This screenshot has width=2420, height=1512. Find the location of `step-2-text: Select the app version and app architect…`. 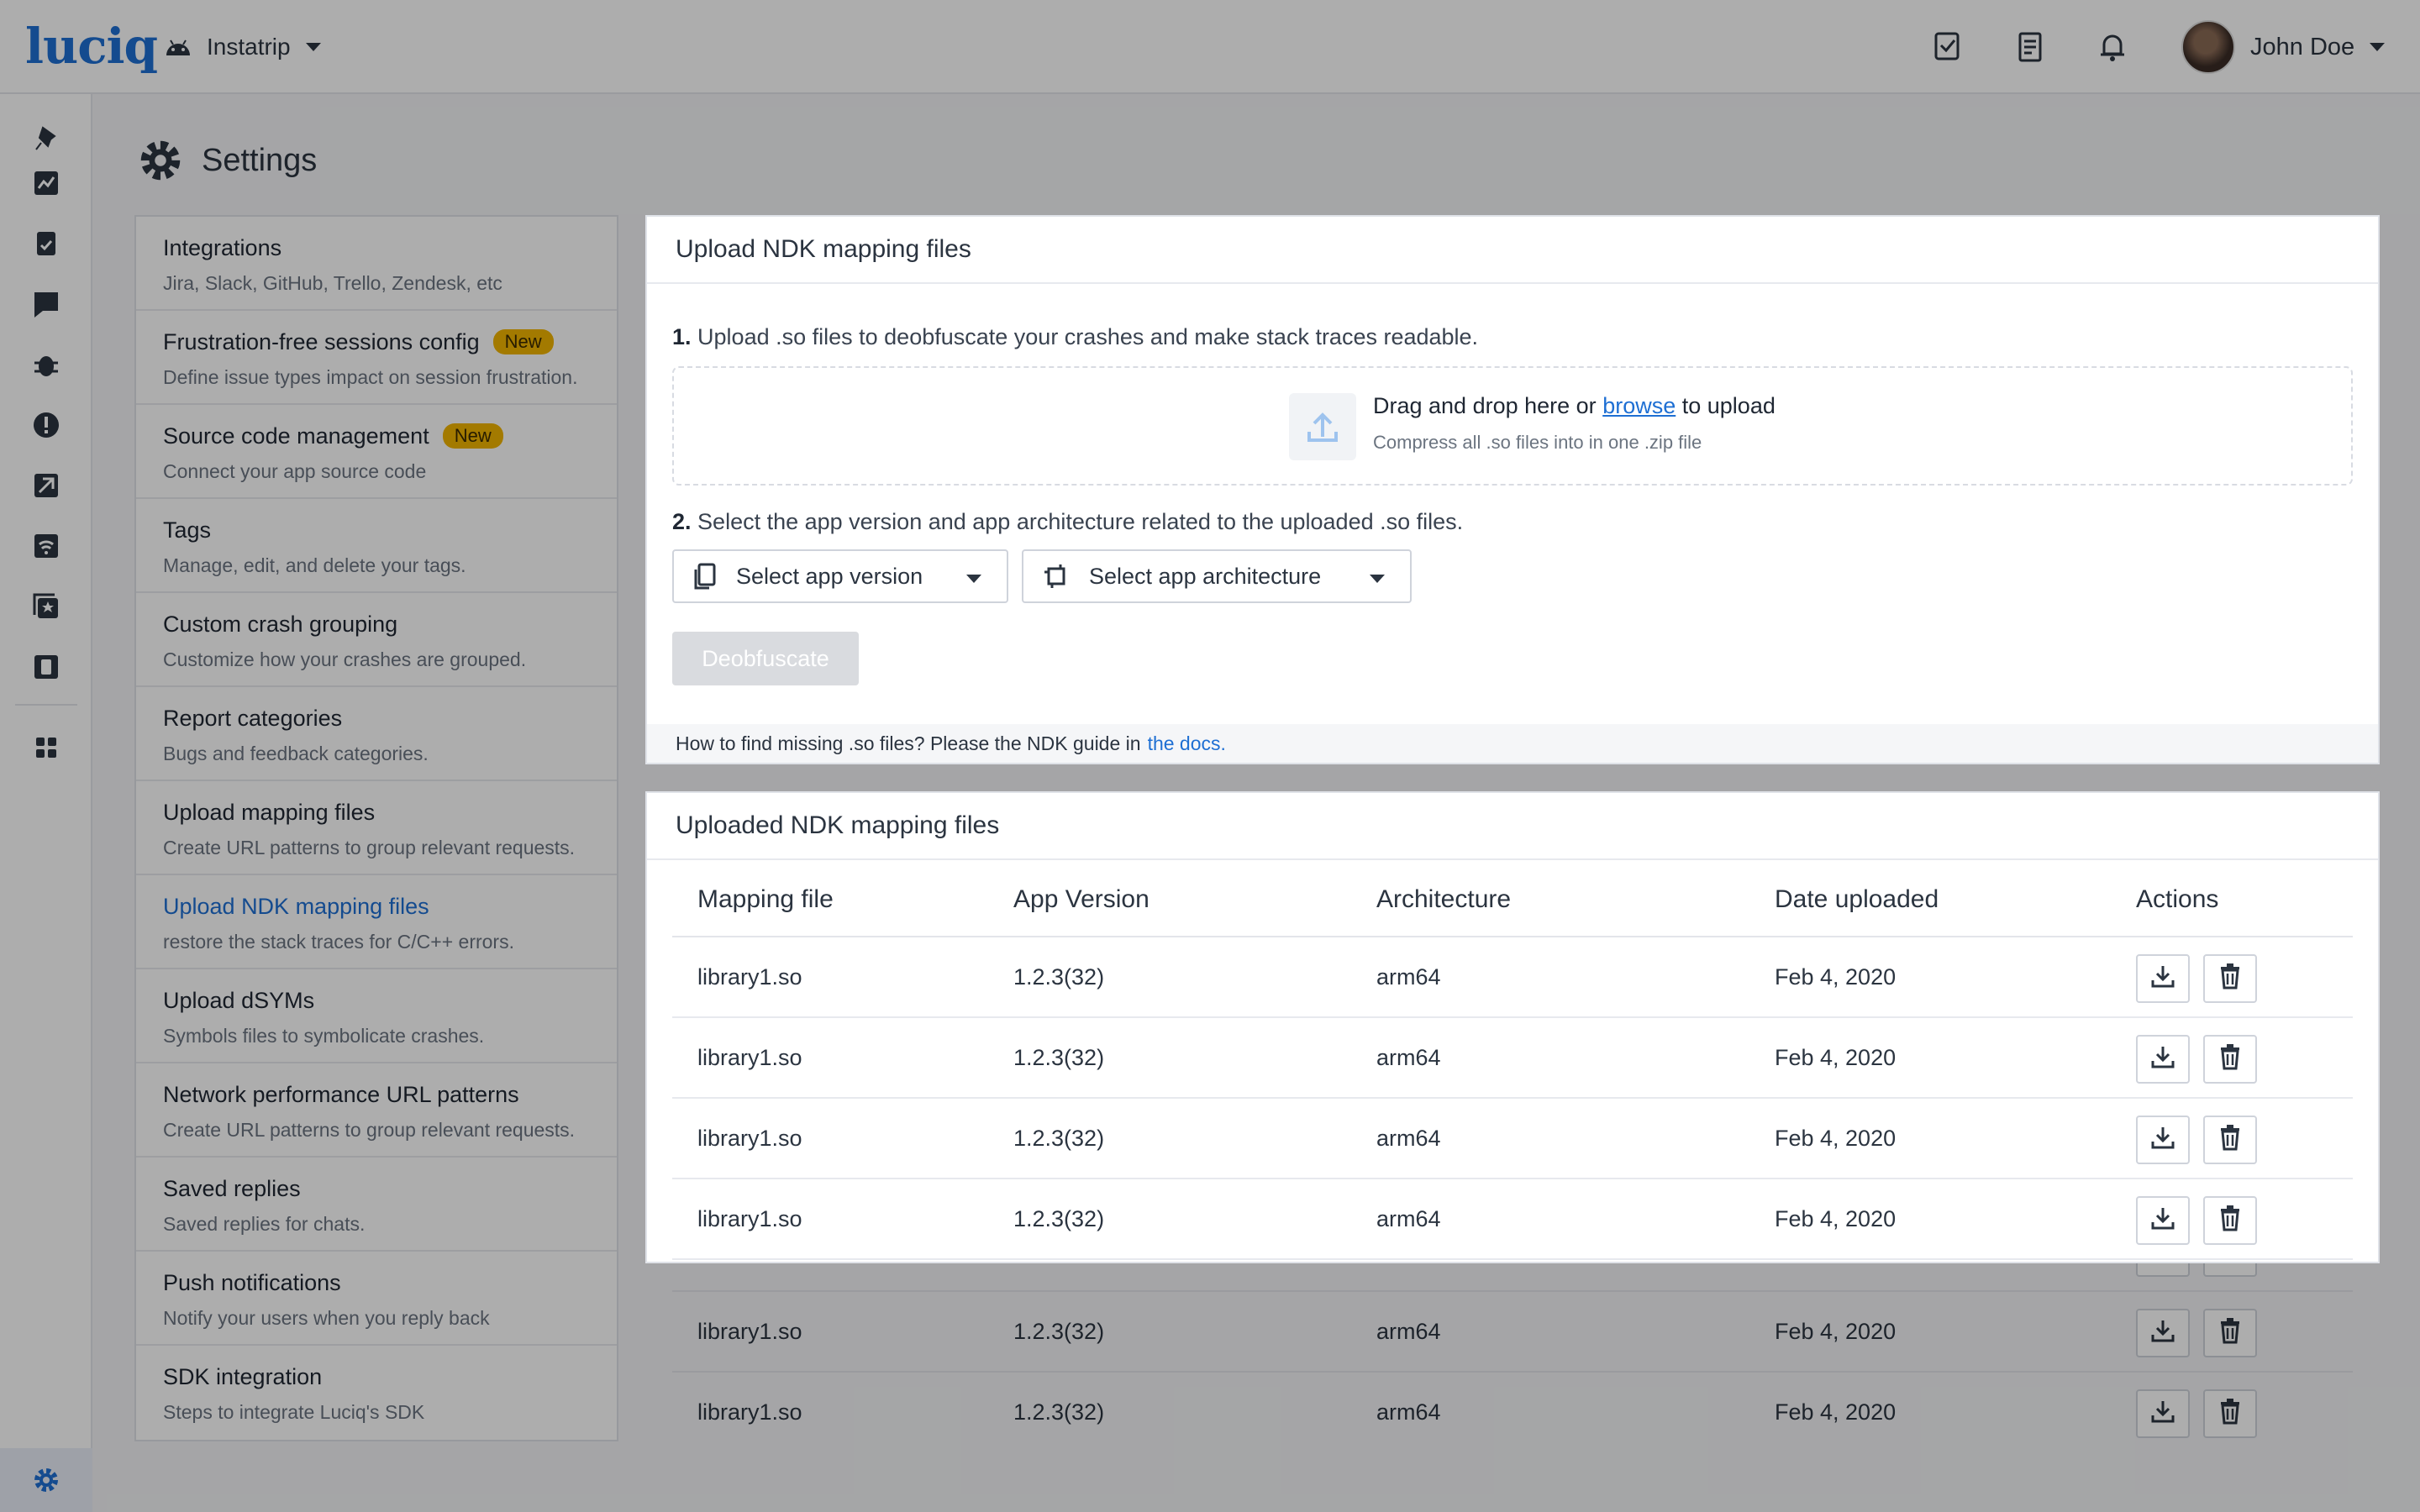

step-2-text: Select the app version and app architect… is located at coordinates (1080, 521).